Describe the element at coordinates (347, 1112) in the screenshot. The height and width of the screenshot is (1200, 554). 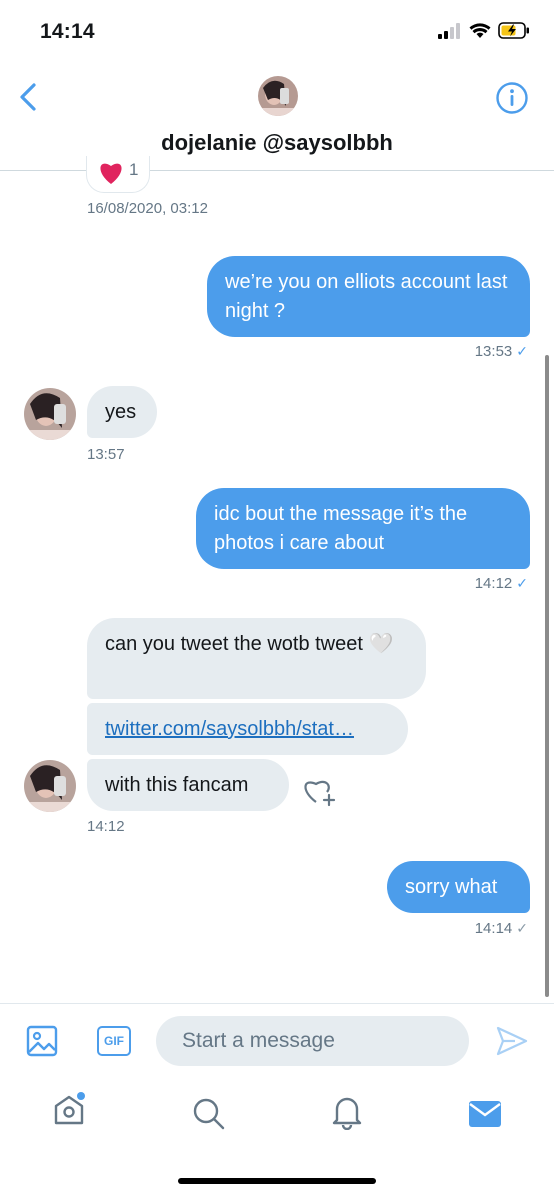
I see `notifications-bell-icon` at that location.